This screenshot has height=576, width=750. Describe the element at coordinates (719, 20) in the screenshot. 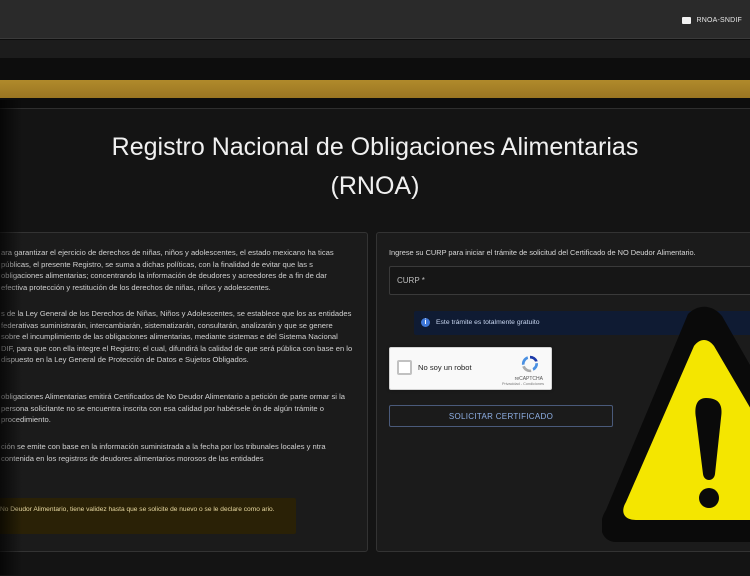

I see `brand-label: RNOA-SNDIF` at that location.